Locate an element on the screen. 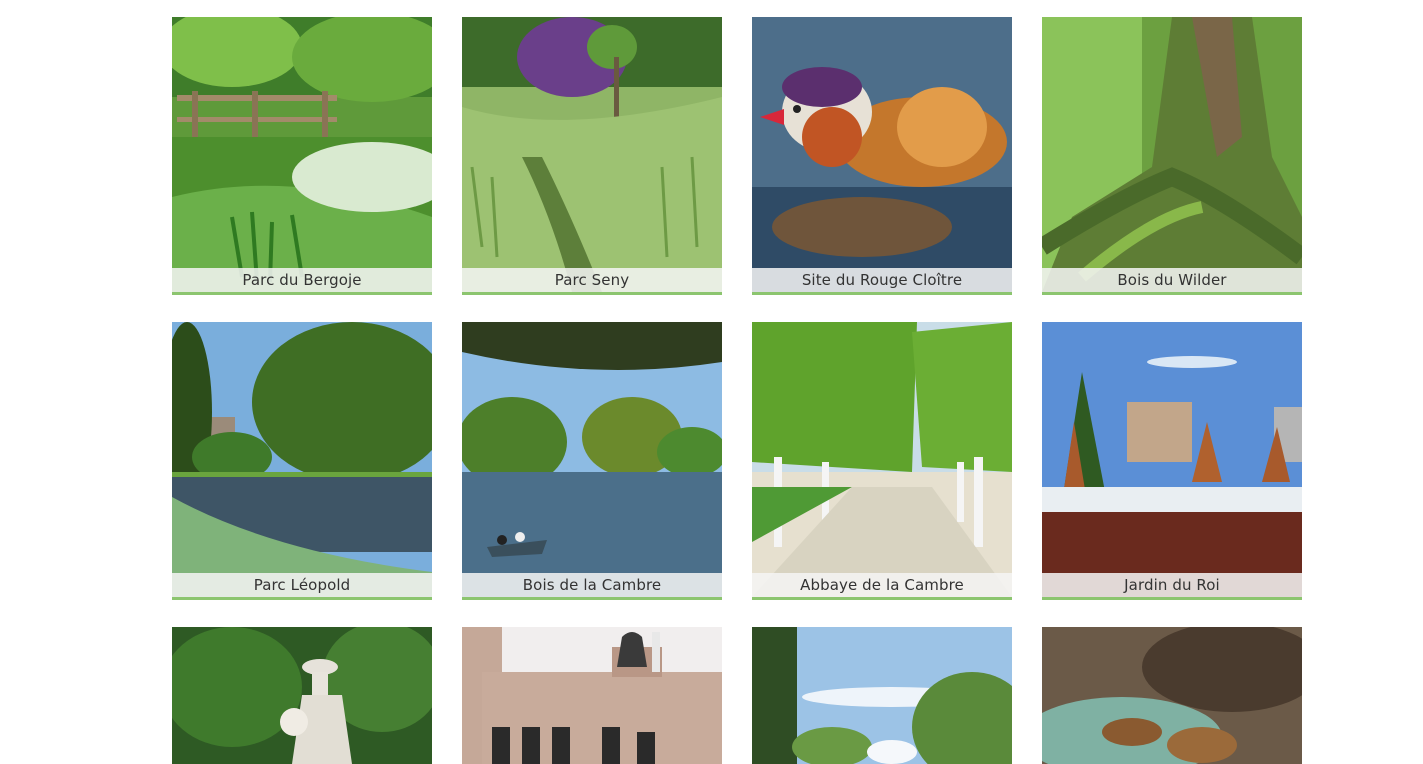  park-card-jardin-roi: Jardin du Roi is located at coordinates (1172, 461).